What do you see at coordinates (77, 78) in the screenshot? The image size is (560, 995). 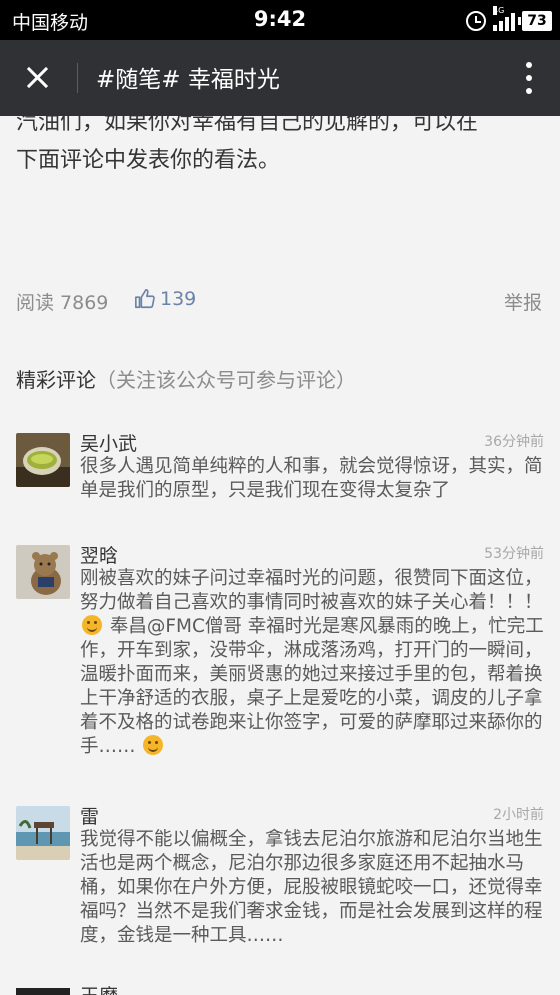 I see `bar-divider` at bounding box center [77, 78].